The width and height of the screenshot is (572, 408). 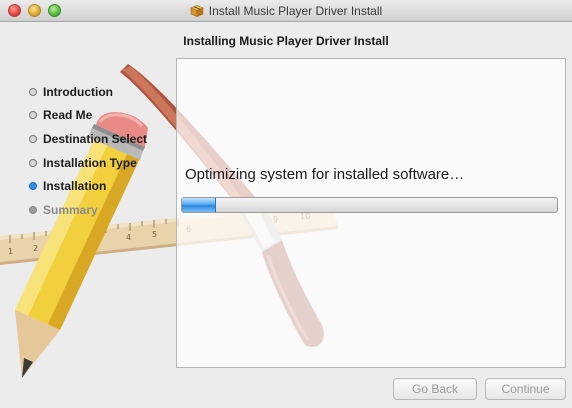 I want to click on sidebar-item-read-me: Read Me, so click(x=88, y=116).